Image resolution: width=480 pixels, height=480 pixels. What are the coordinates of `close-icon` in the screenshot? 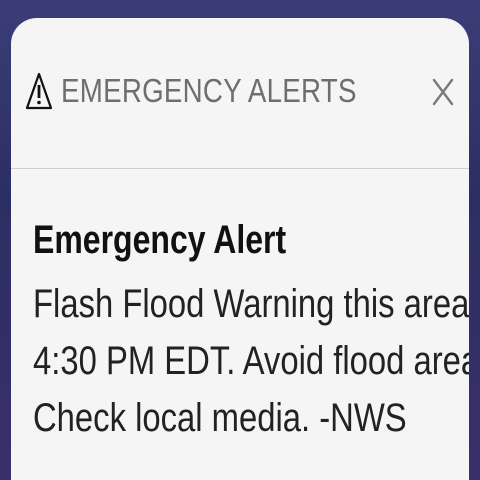 It's located at (443, 92).